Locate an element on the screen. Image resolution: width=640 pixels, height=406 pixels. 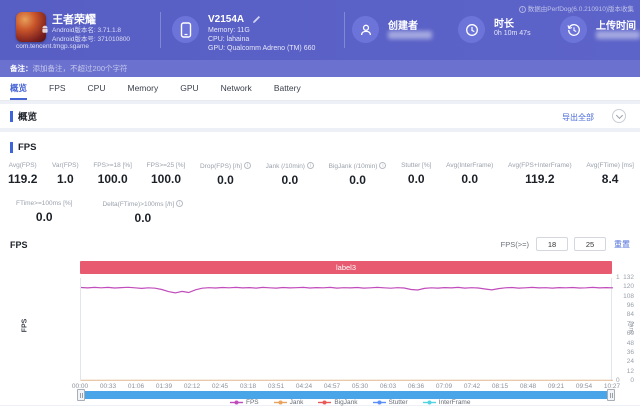
stat-cell: Avg(FTime) [ms] 8.4 is located at coordinates (610, 174).